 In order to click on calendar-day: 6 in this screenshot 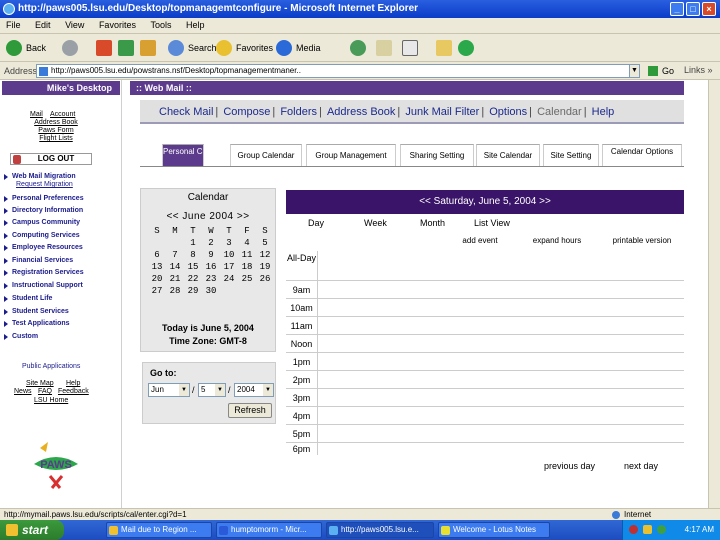, I will do `click(157, 255)`.